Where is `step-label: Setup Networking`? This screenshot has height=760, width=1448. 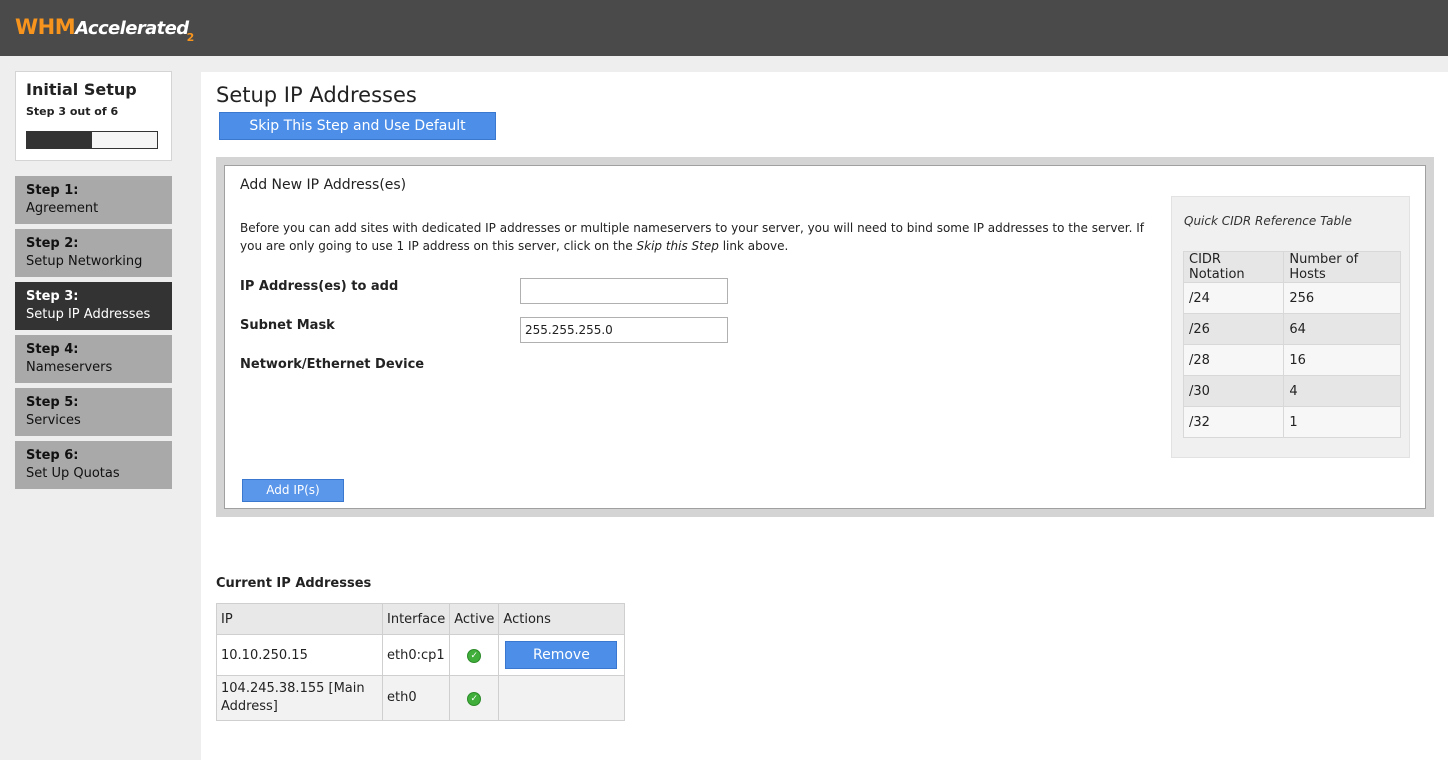 step-label: Setup Networking is located at coordinates (84, 261).